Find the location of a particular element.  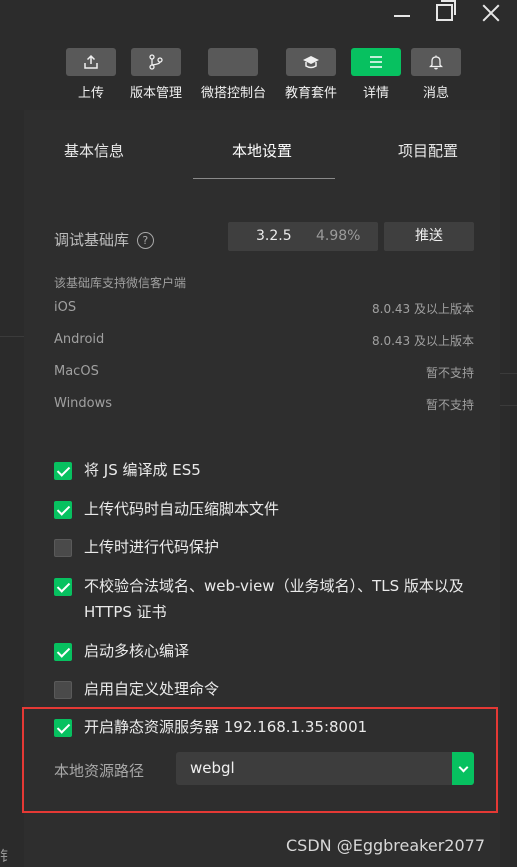

minimize-icon is located at coordinates (402, 16).